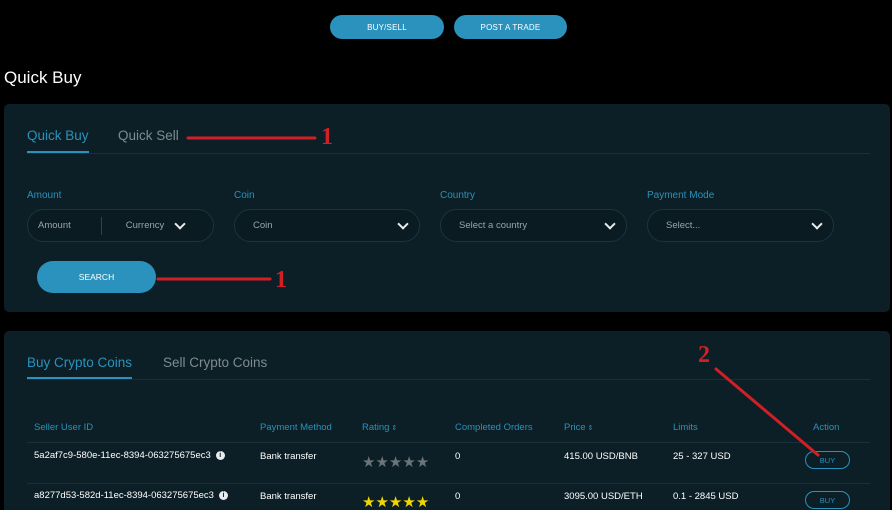 Image resolution: width=892 pixels, height=510 pixels. Describe the element at coordinates (601, 456) in the screenshot. I see `price: 415.00 USD/BNB` at that location.